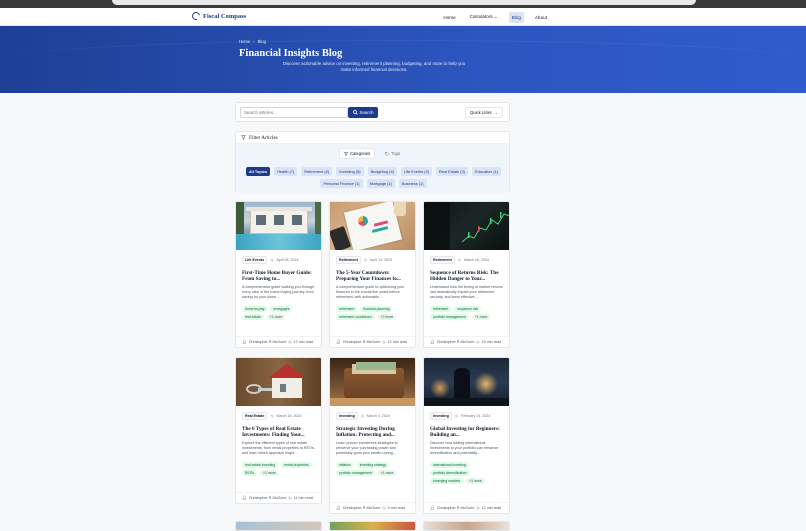  Describe the element at coordinates (484, 112) in the screenshot. I see `quick-links-button: Quick Links ⌄` at that location.